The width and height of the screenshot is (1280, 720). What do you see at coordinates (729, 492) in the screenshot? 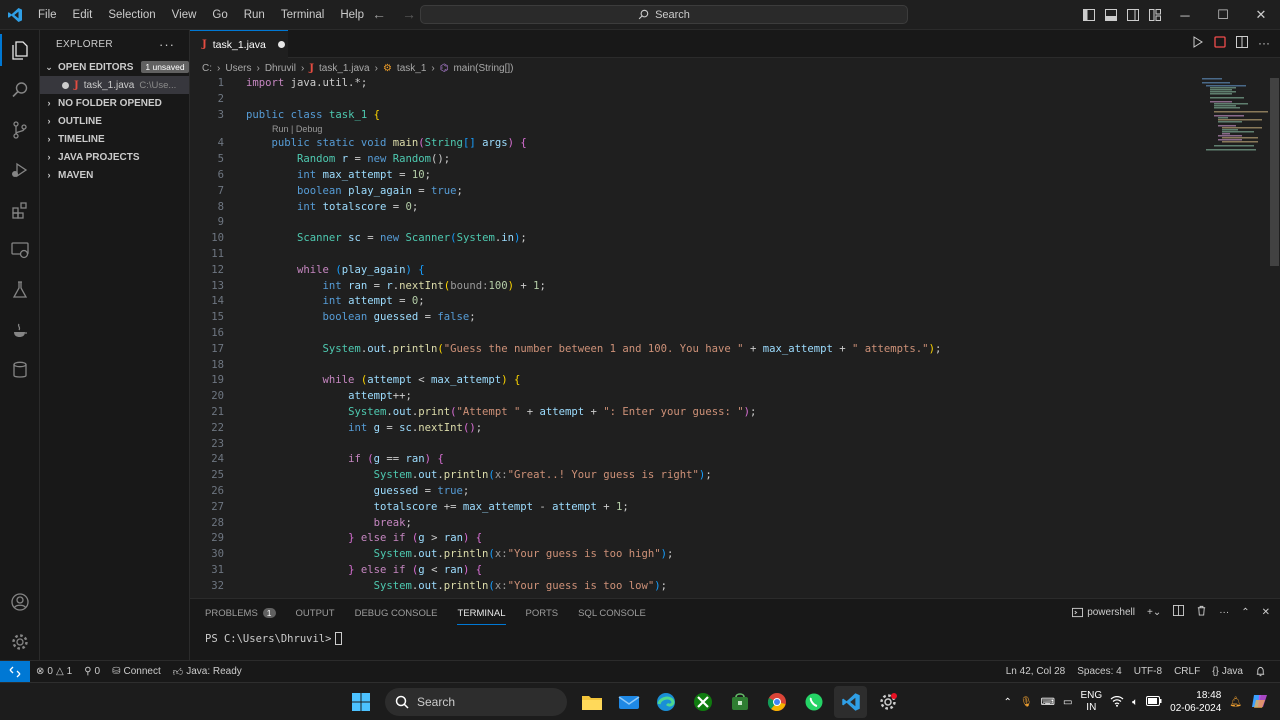
I see `code-line: 26 guessed = true;` at bounding box center [729, 492].